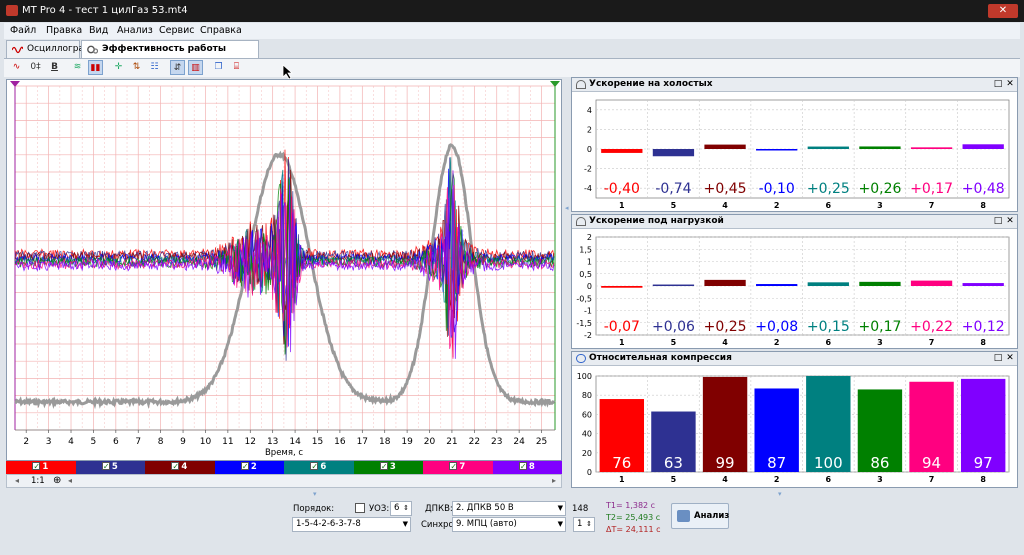 The height and width of the screenshot is (555, 1024). What do you see at coordinates (35, 67) in the screenshot?
I see `zero-line-icon: 0‡` at bounding box center [35, 67].